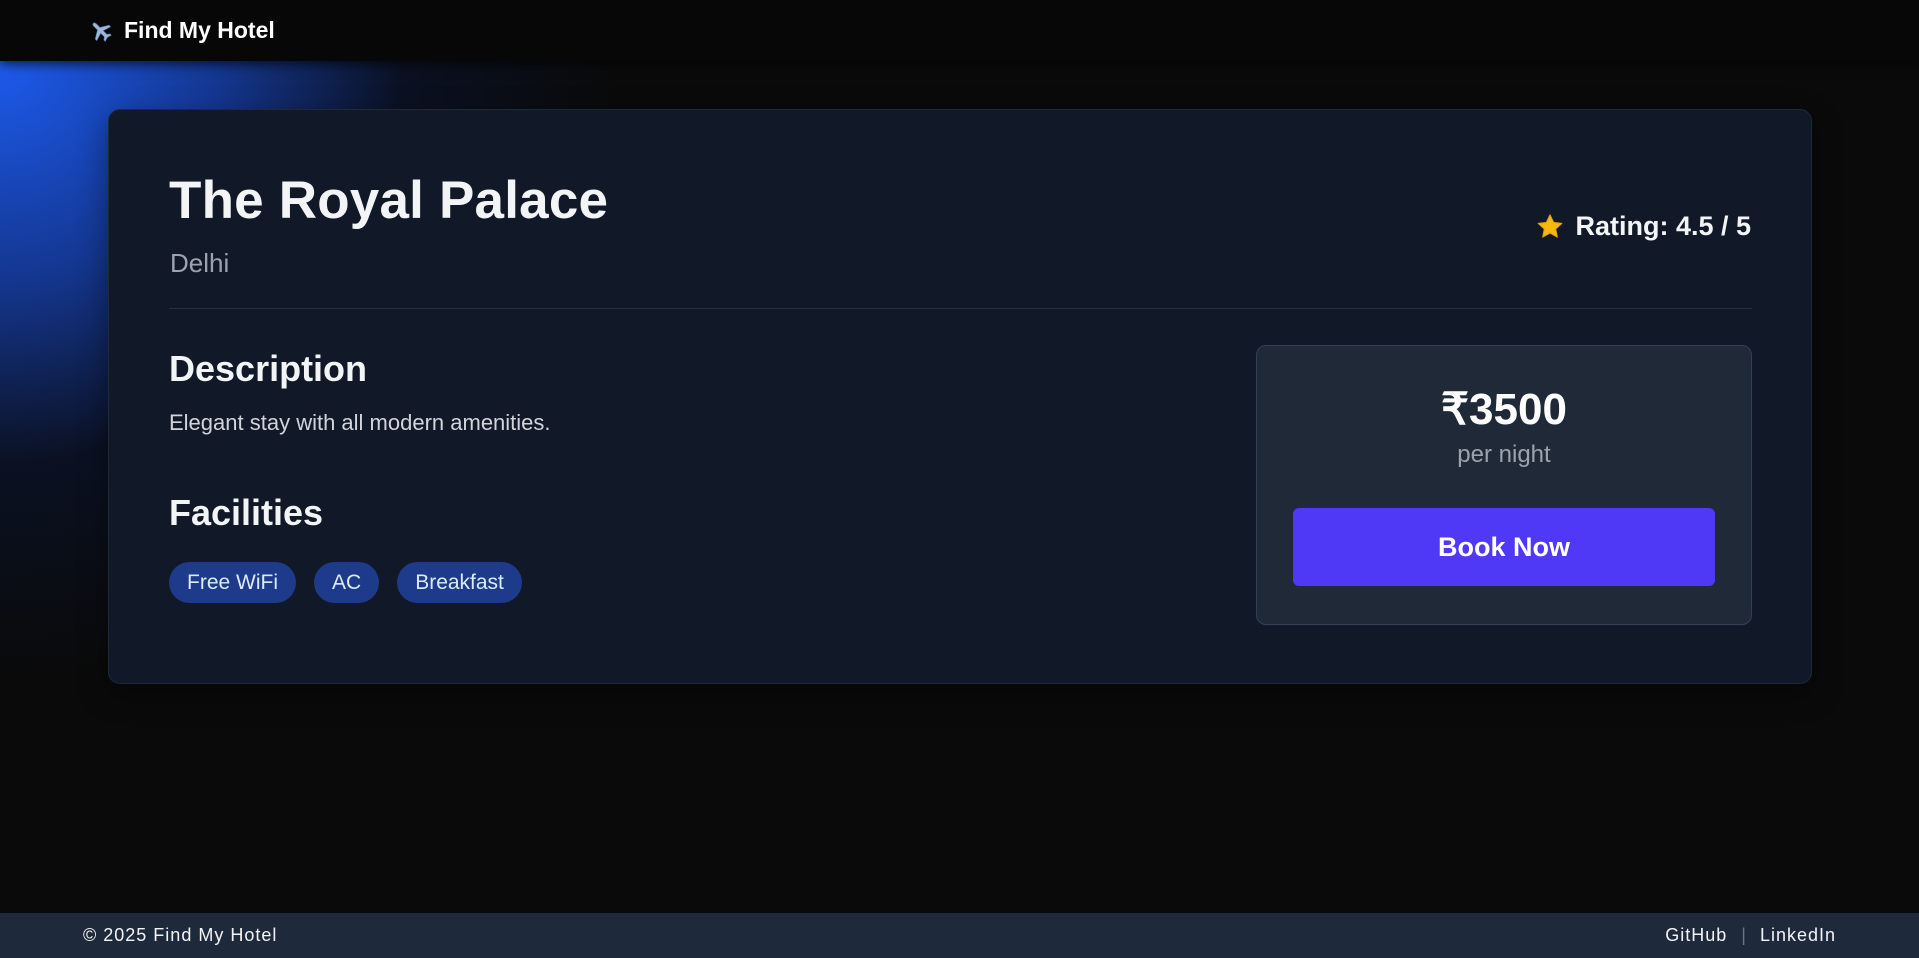  What do you see at coordinates (246, 512) in the screenshot?
I see `facilities-heading: Facilities` at bounding box center [246, 512].